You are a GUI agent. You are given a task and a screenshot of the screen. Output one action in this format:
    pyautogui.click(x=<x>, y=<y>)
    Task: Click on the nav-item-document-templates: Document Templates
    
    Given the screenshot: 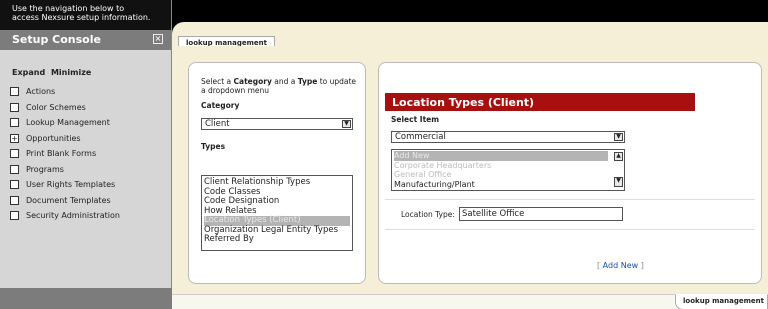 What is the action you would take?
    pyautogui.click(x=90, y=201)
    